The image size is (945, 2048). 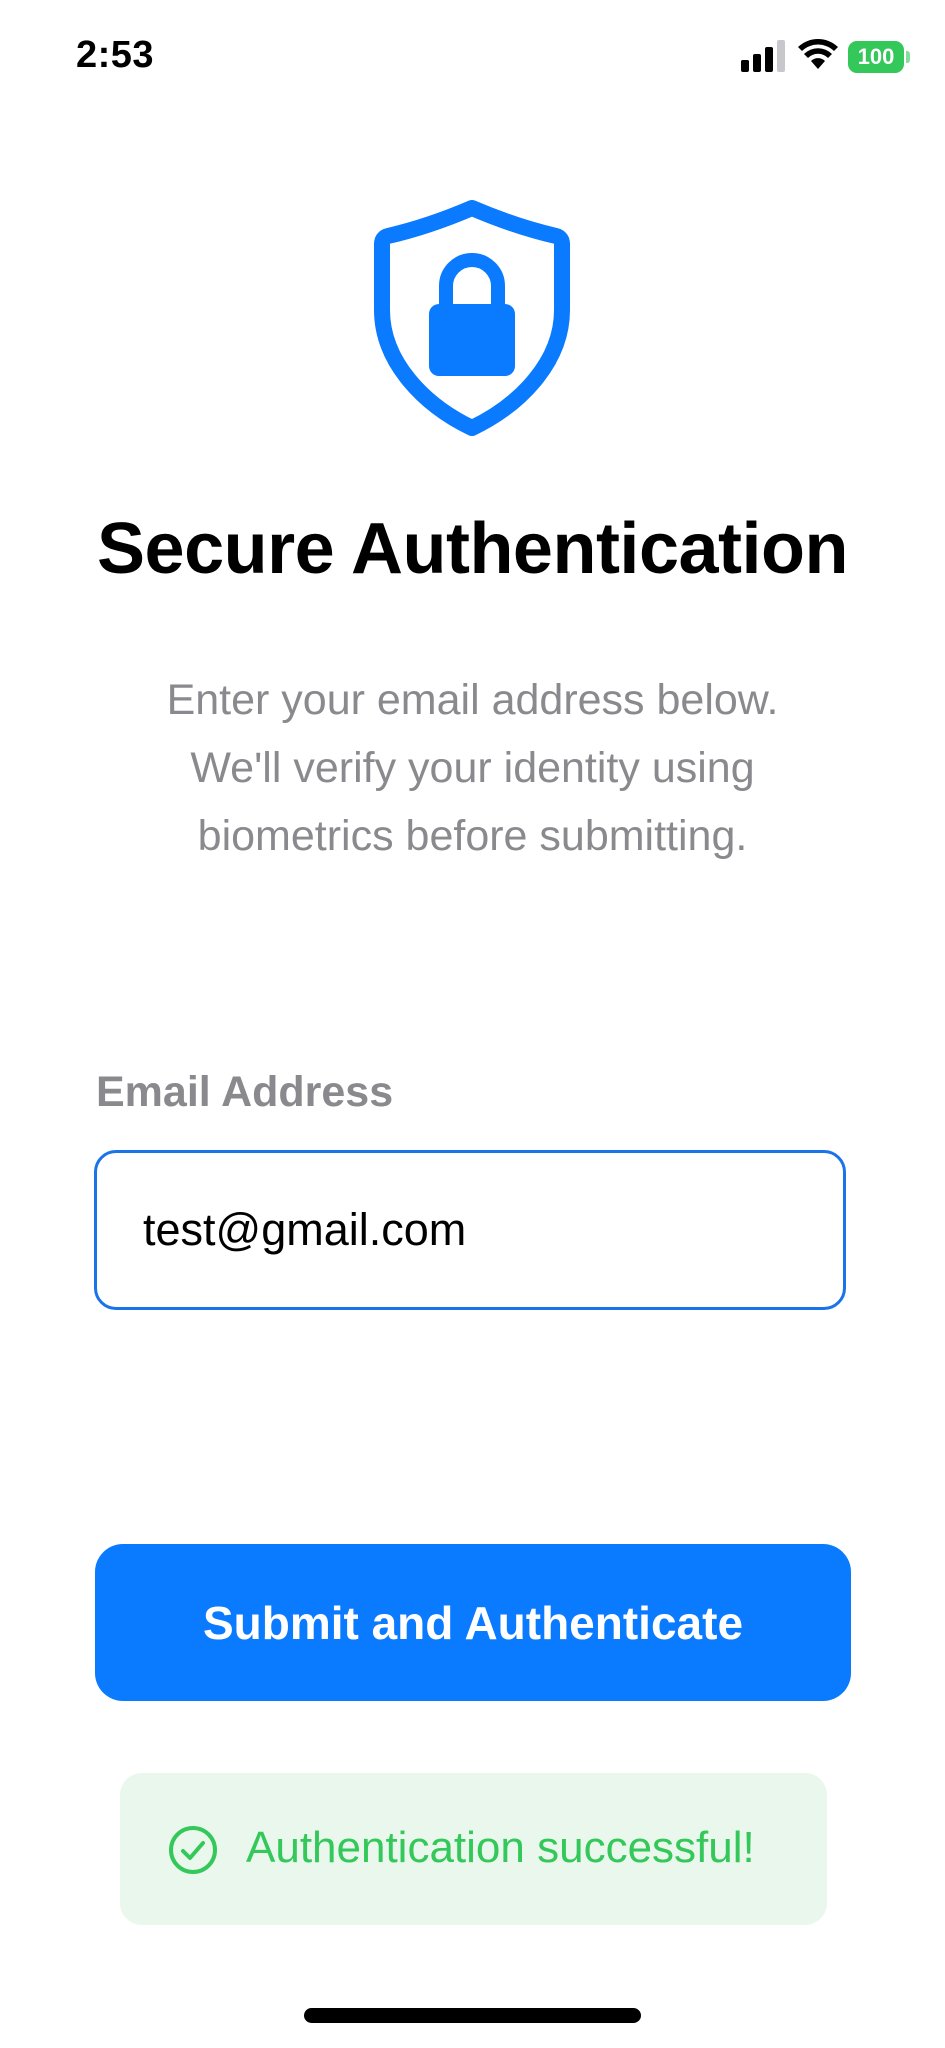 What do you see at coordinates (115, 55) in the screenshot?
I see `status-time: 2:53` at bounding box center [115, 55].